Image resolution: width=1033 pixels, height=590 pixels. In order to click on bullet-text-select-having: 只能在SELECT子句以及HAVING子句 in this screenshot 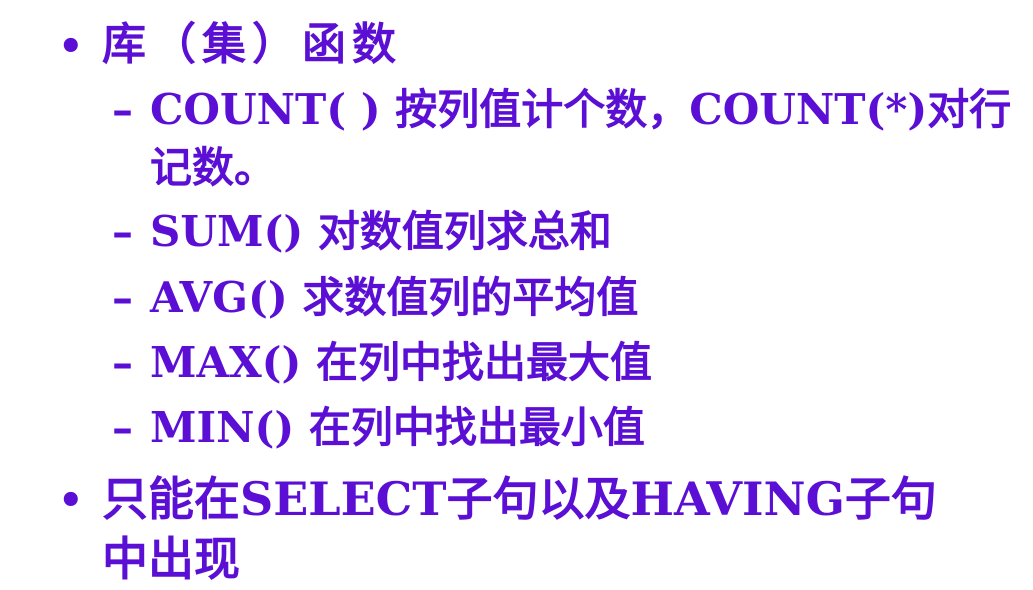, I will do `click(519, 499)`.